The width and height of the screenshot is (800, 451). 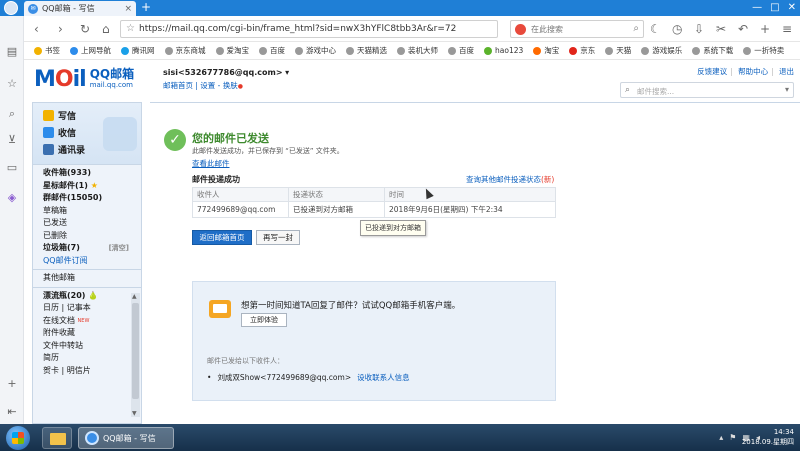 What do you see at coordinates (146, 7) in the screenshot?
I see `new-tab-button: +` at bounding box center [146, 7].